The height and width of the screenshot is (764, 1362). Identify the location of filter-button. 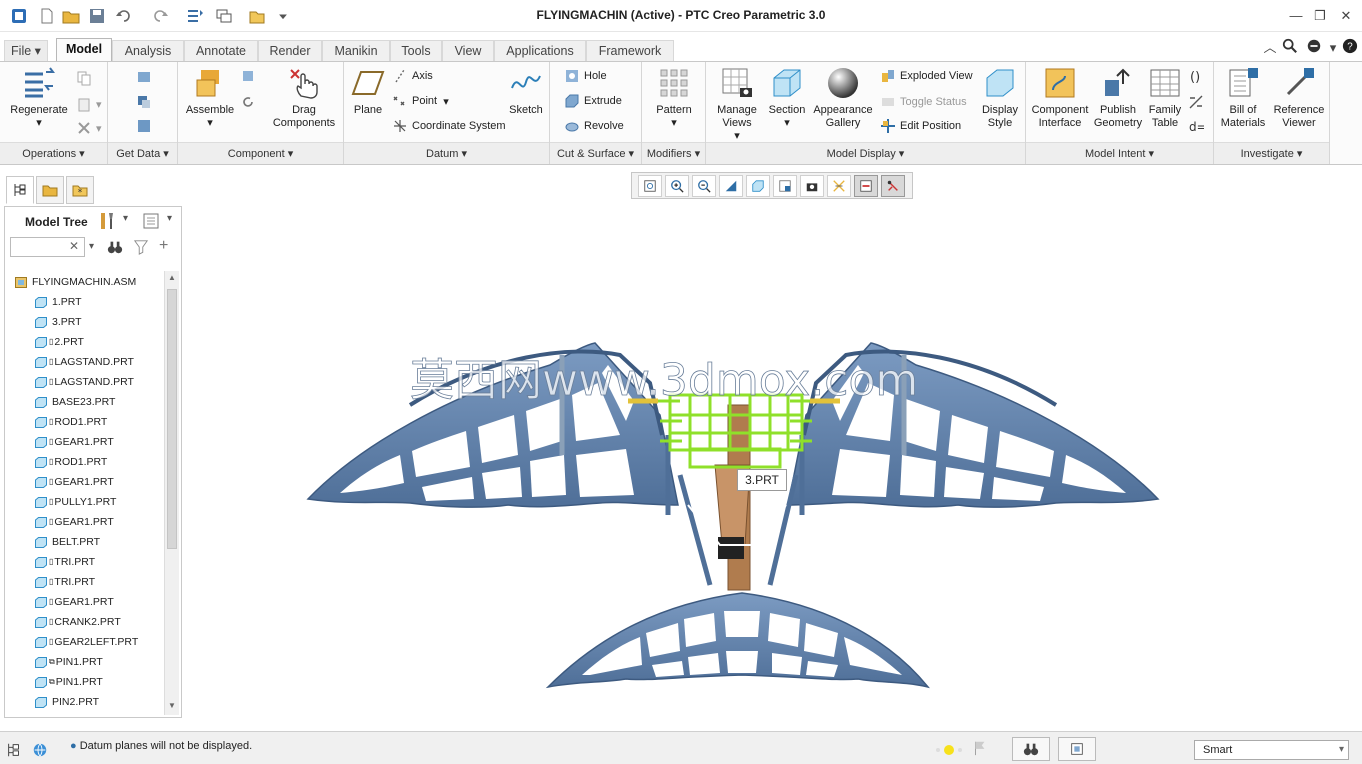
(142, 248).